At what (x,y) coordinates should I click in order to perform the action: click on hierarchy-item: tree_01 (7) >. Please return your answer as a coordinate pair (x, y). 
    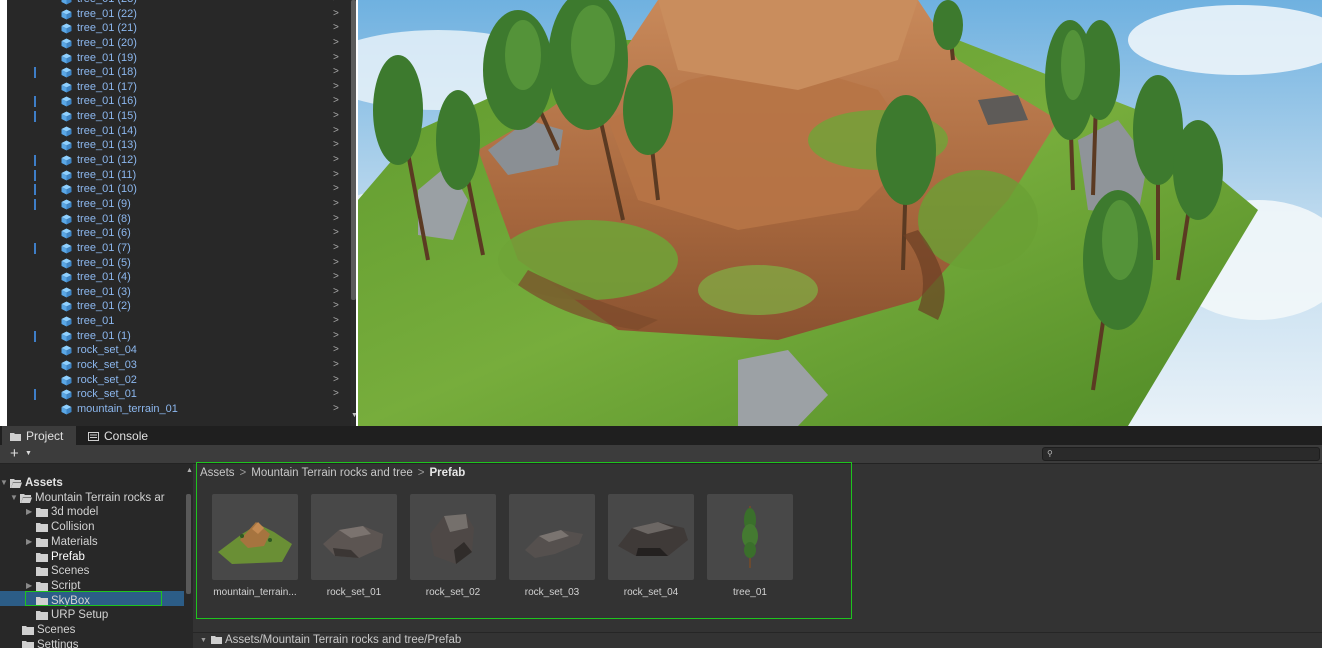
    Looking at the image, I should click on (179, 248).